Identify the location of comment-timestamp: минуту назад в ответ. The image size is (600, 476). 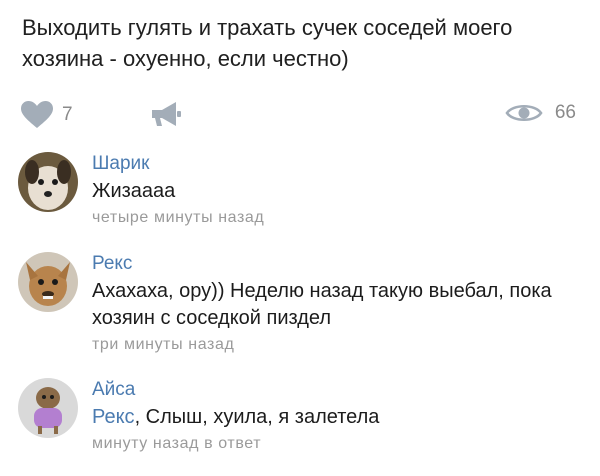
(337, 444).